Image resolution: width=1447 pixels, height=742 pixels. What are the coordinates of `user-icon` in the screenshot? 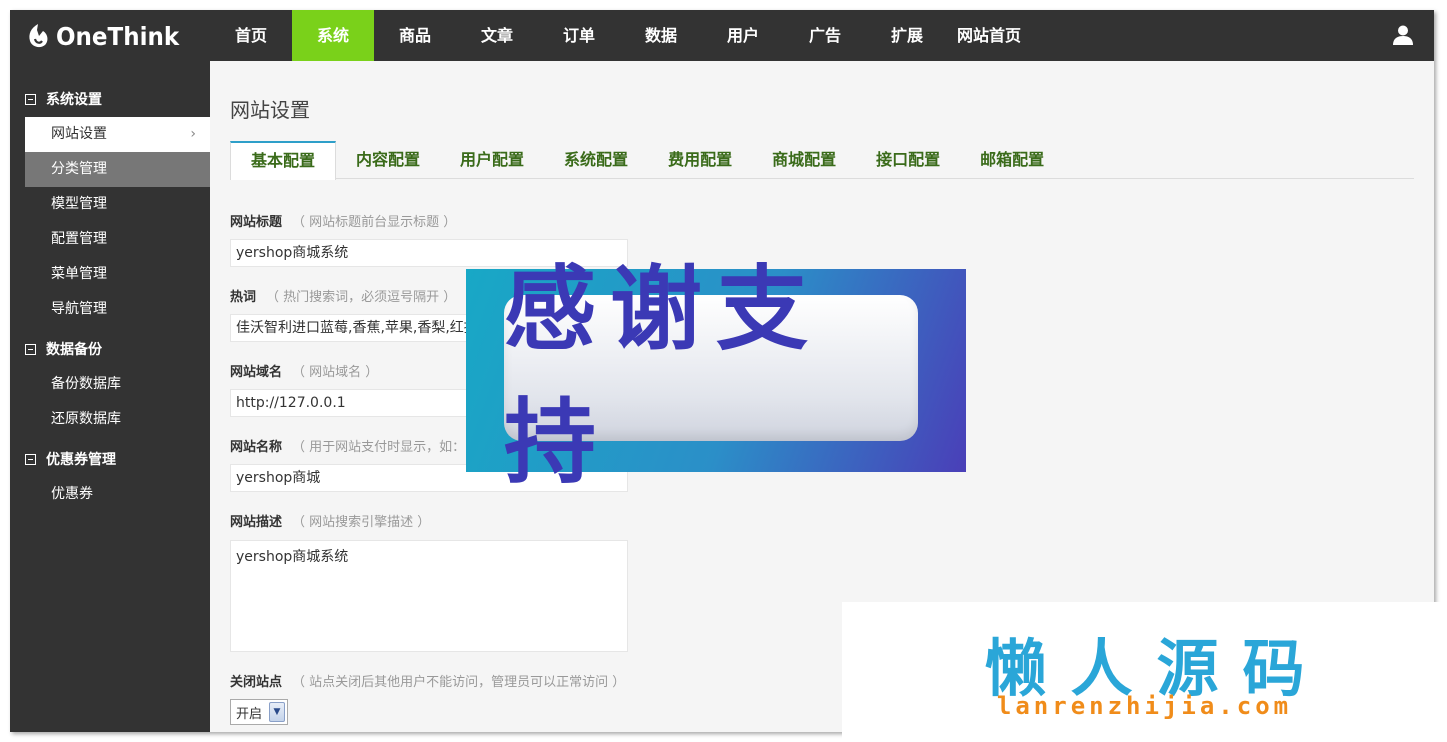 It's located at (1403, 35).